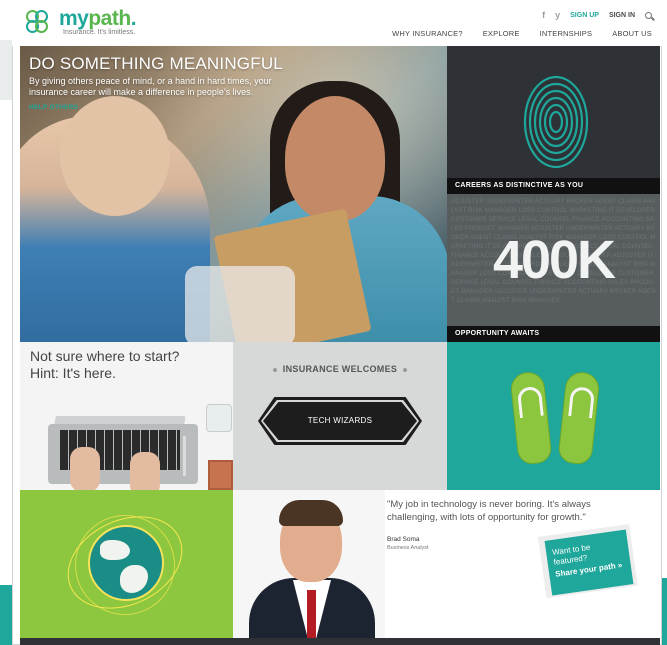  I want to click on testimonial-photo, so click(309, 564).